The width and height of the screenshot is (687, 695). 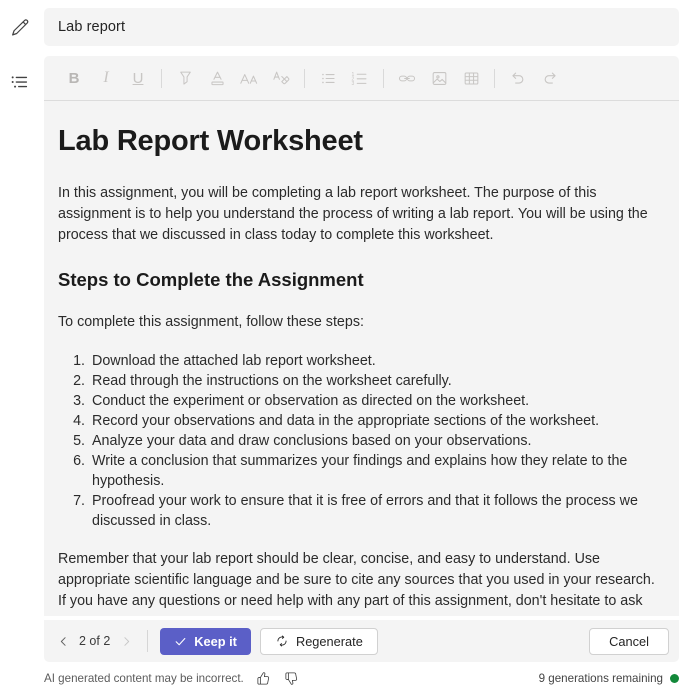 I want to click on table-icon, so click(x=471, y=78).